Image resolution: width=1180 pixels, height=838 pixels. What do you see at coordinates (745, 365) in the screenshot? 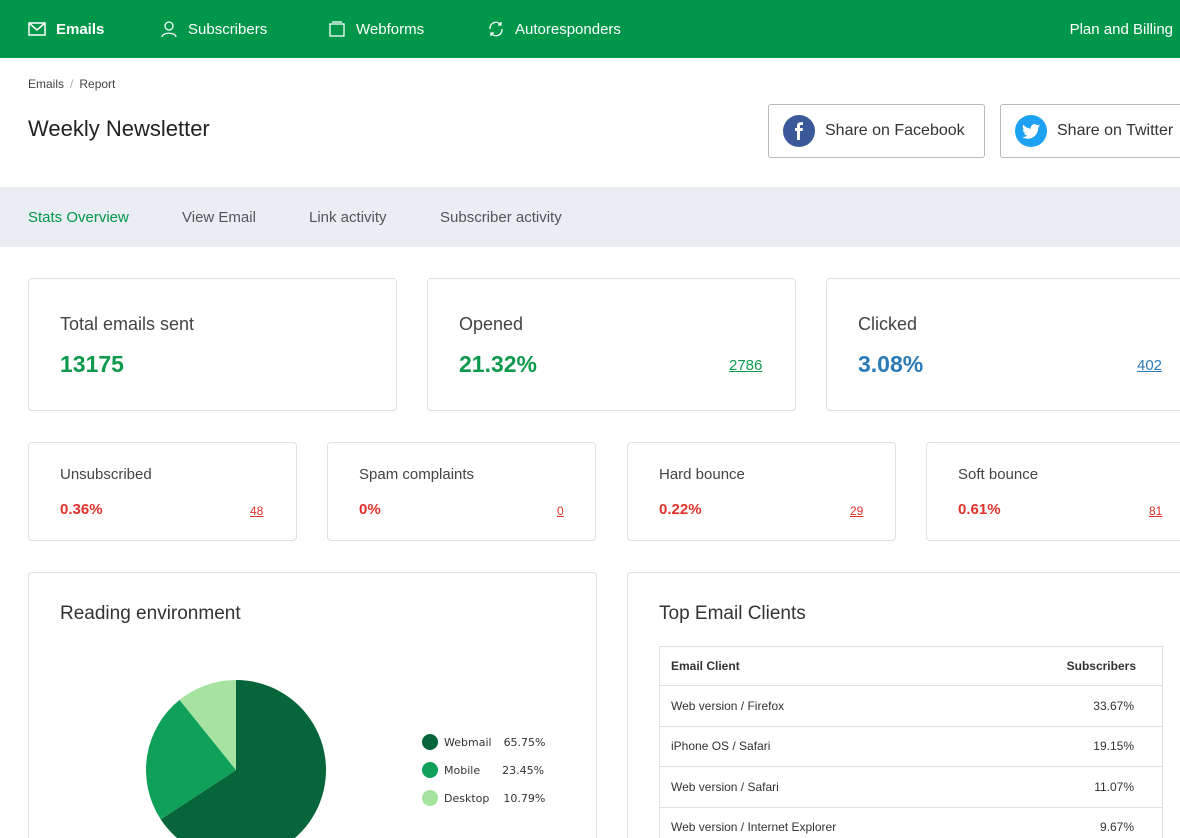
I see `stat-count-link: 2786` at bounding box center [745, 365].